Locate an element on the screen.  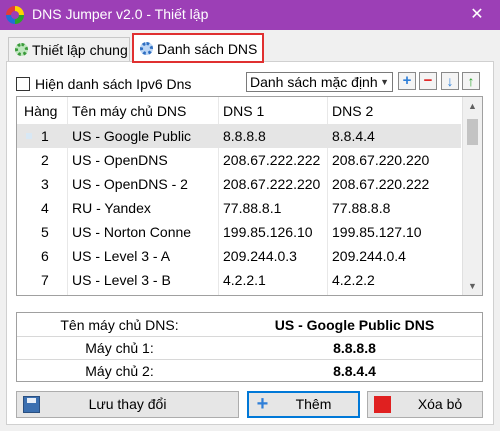
row-name: US - Level 3 - A is located at coordinates (121, 256).